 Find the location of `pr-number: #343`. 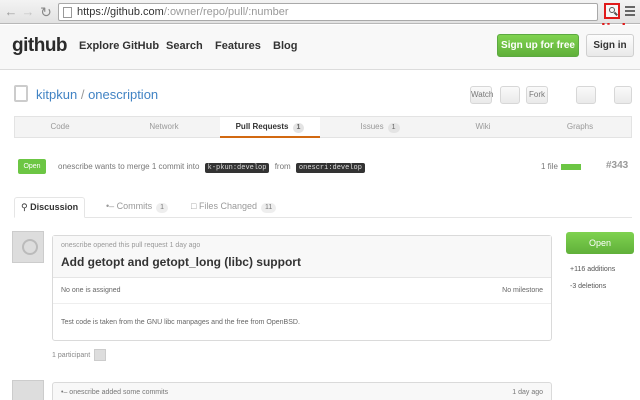

pr-number: #343 is located at coordinates (617, 165).